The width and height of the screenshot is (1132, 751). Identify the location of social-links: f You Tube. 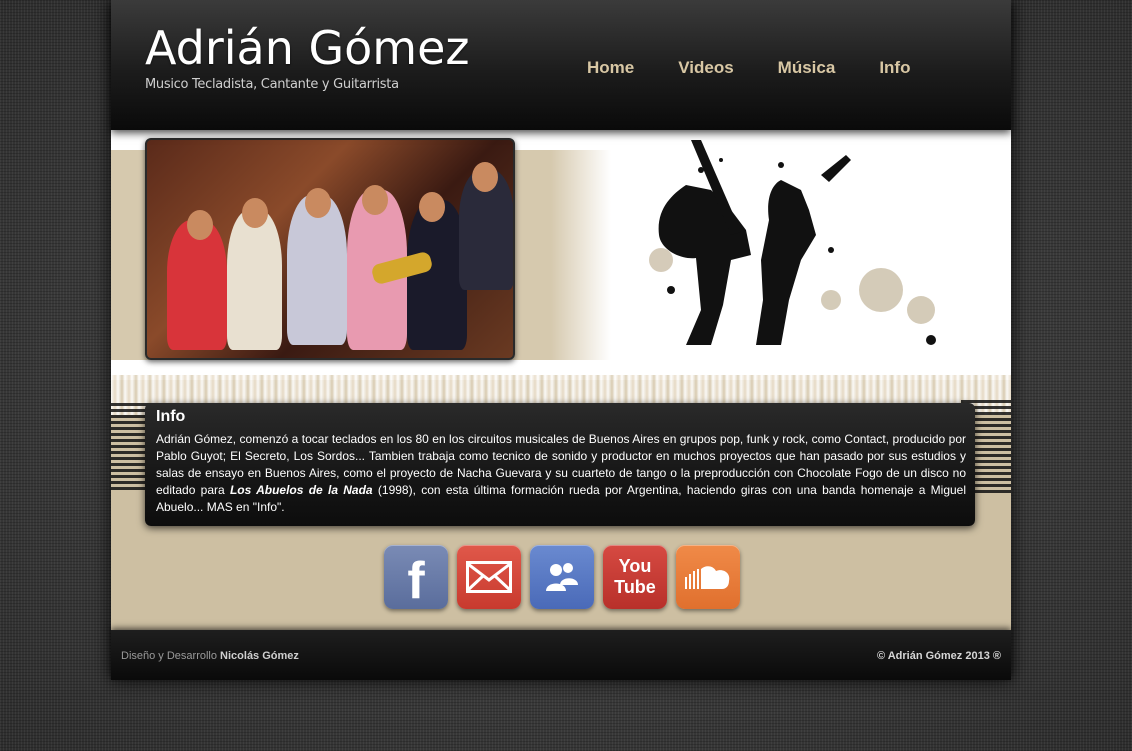
(562, 577).